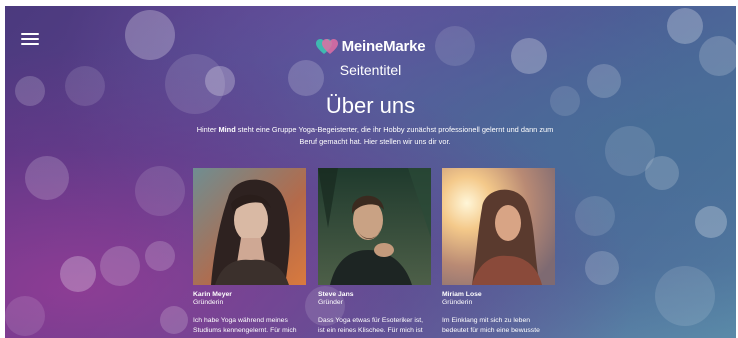 This screenshot has height=338, width=738. What do you see at coordinates (383, 46) in the screenshot?
I see `brand-name: MeineMarke` at bounding box center [383, 46].